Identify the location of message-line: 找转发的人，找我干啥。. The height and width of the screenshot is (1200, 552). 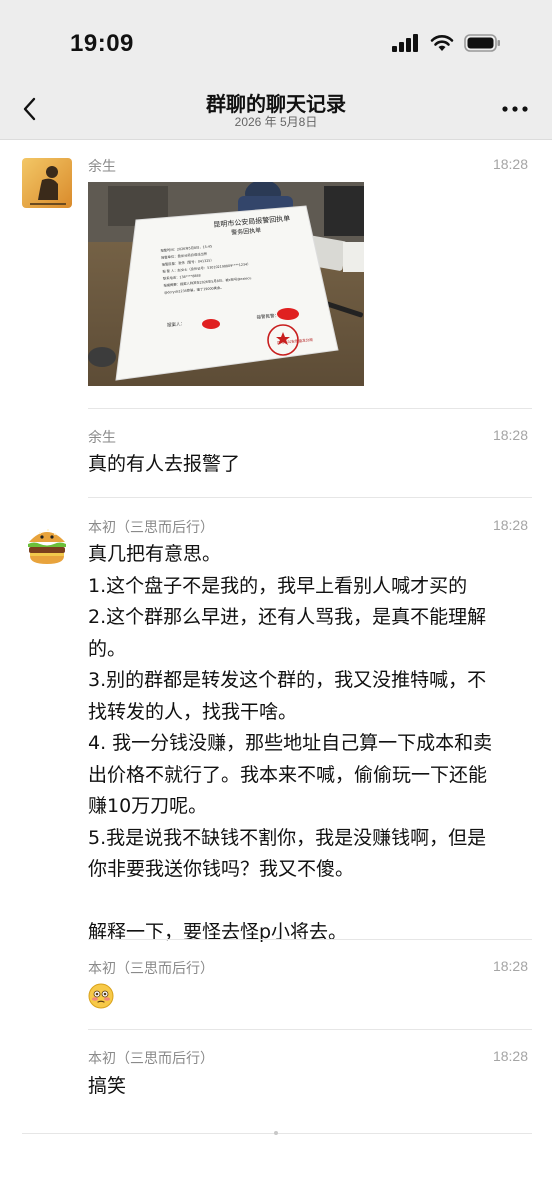
(193, 711).